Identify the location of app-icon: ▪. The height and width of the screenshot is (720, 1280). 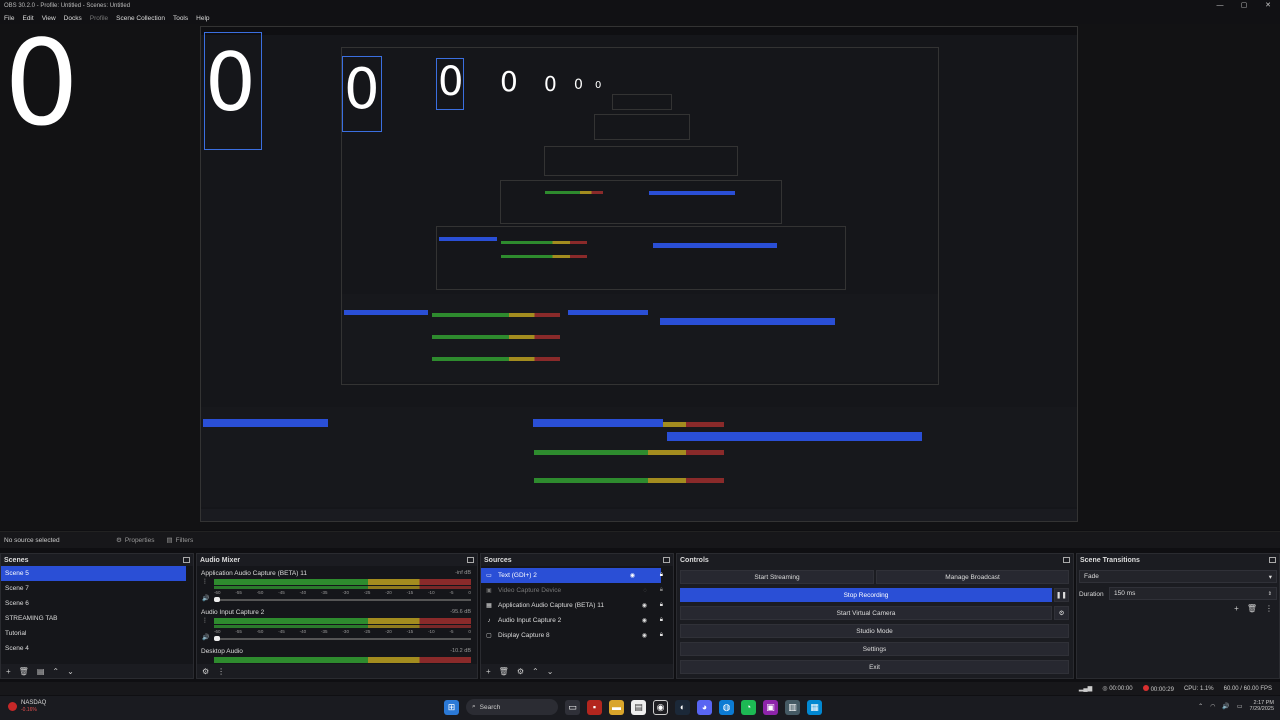
(594, 707).